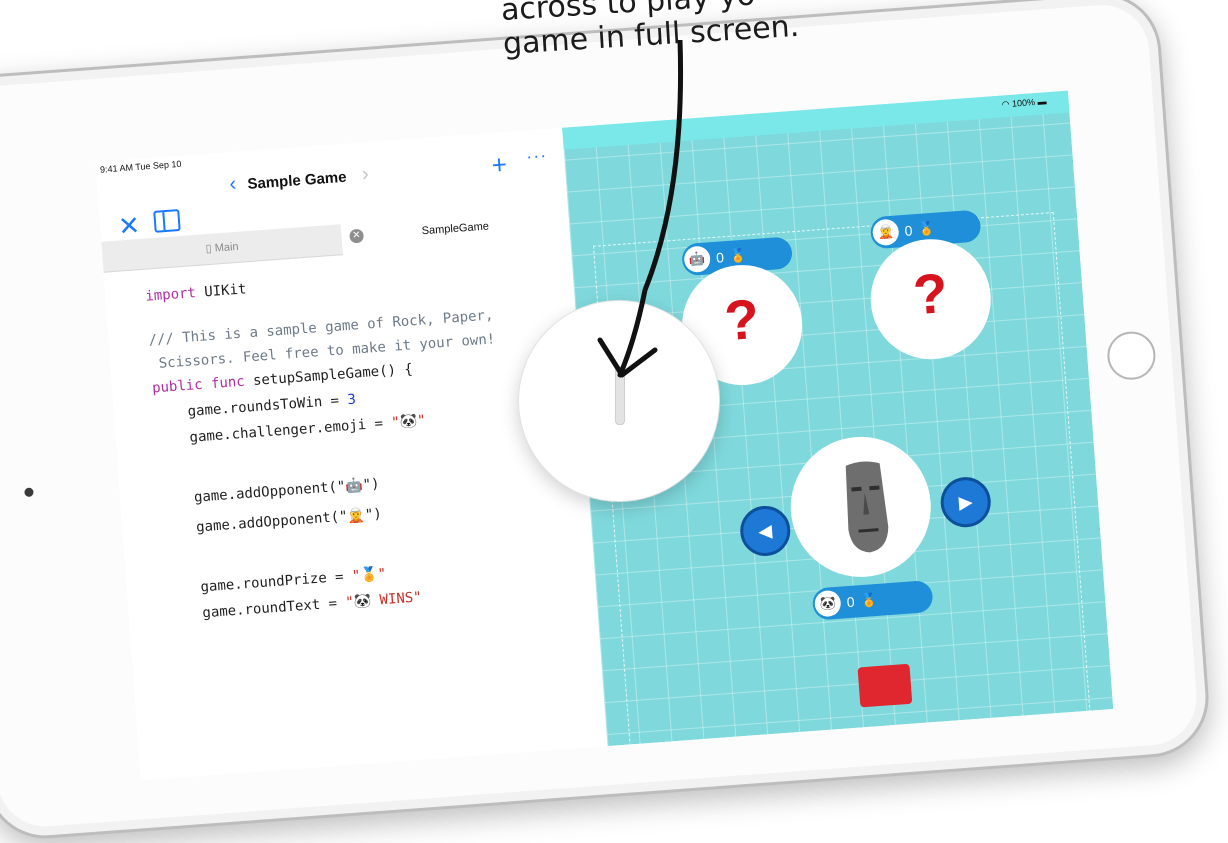 The image size is (1228, 843). I want to click on tab-close-icon: ✕, so click(357, 236).